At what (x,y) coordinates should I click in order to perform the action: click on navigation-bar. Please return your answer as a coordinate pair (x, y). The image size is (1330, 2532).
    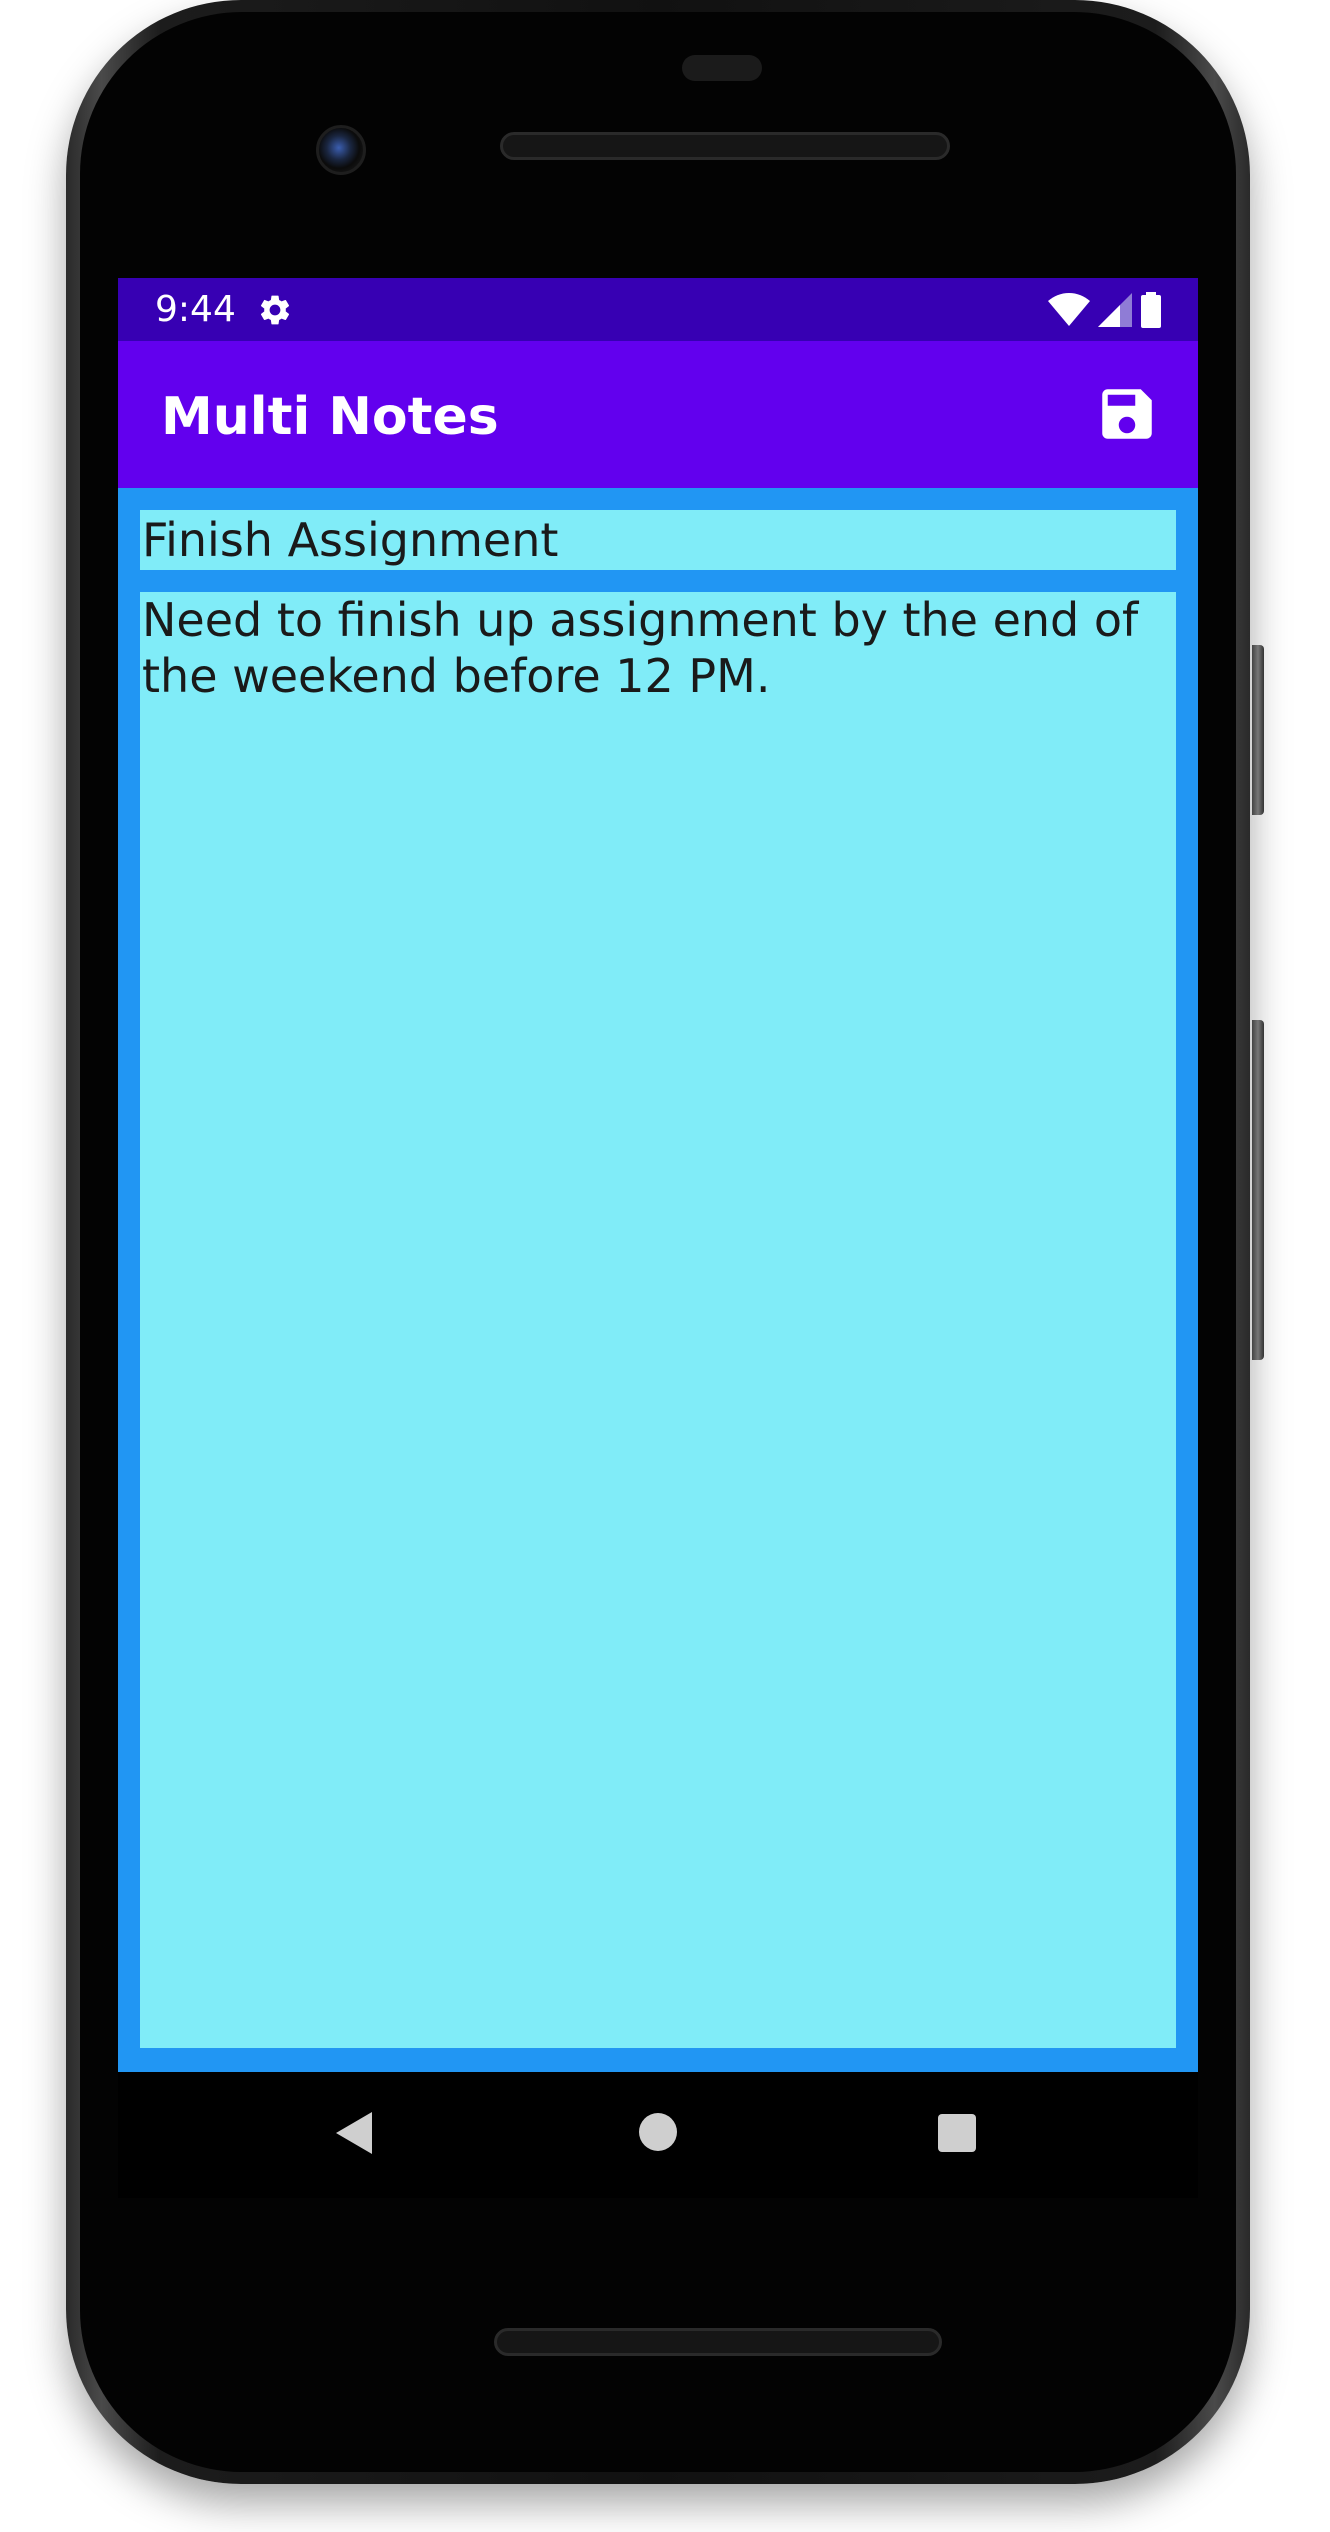
    Looking at the image, I should click on (658, 2135).